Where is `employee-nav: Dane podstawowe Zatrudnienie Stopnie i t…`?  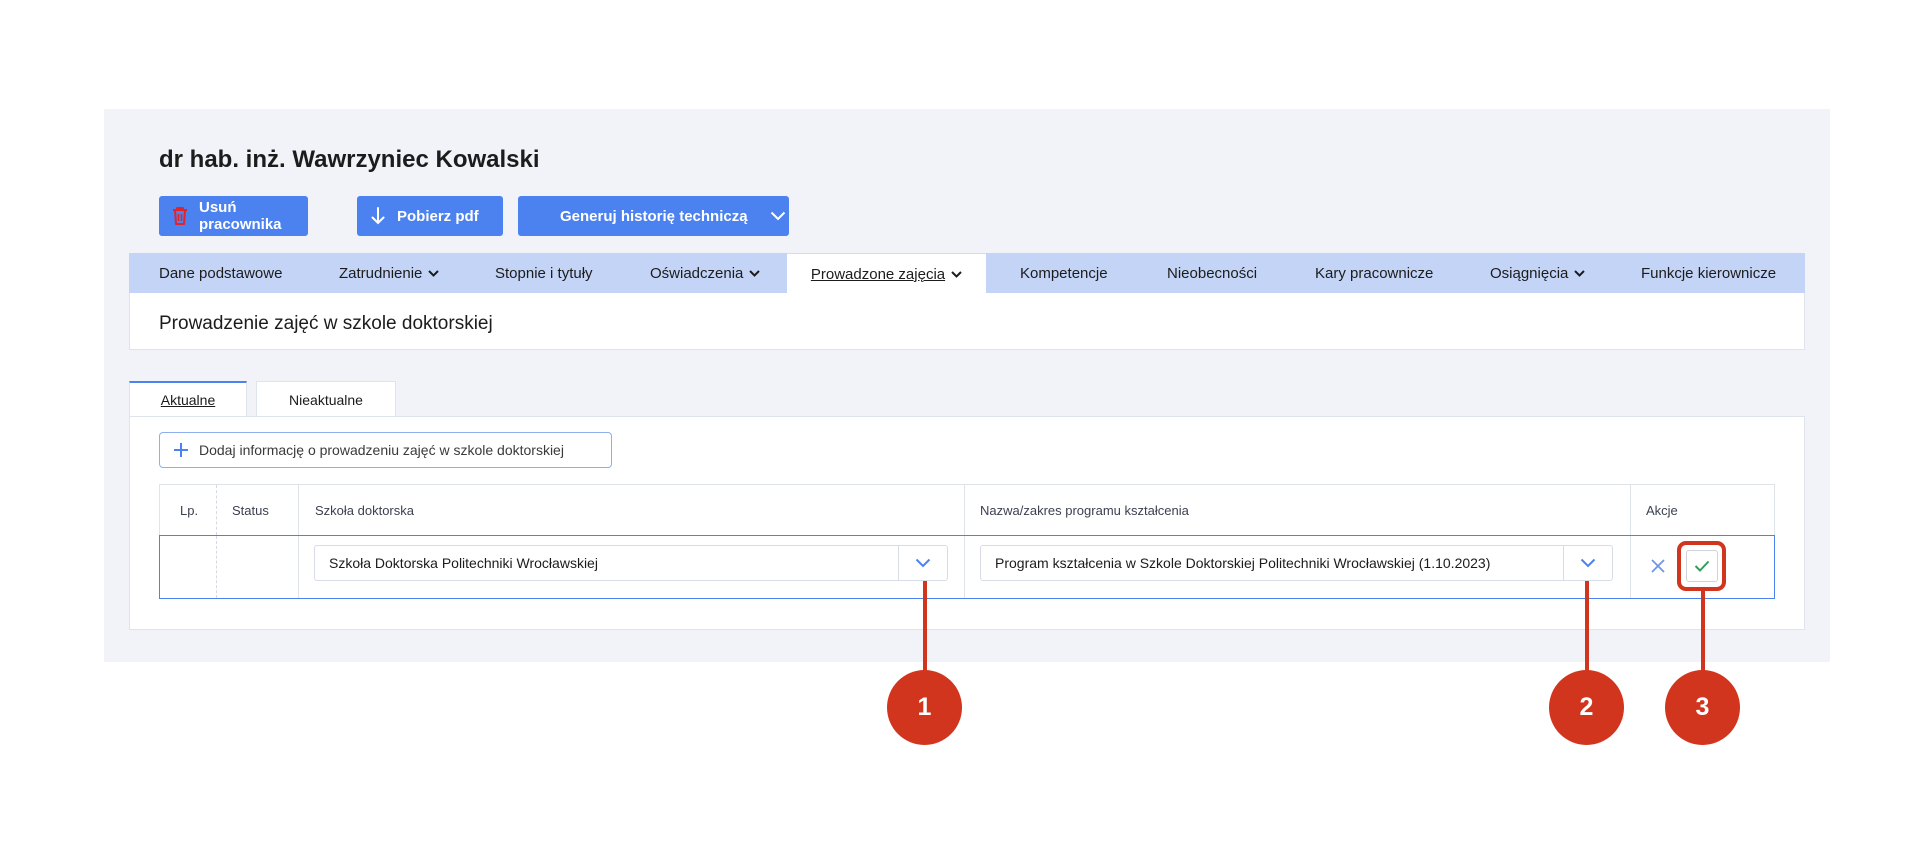
employee-nav: Dane podstawowe Zatrudnienie Stopnie i t… is located at coordinates (967, 273).